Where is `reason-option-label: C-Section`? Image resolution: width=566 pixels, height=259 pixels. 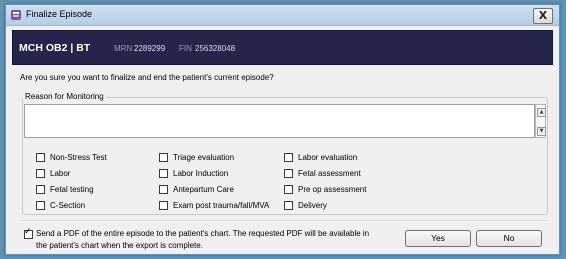
reason-option-label: C-Section is located at coordinates (68, 205).